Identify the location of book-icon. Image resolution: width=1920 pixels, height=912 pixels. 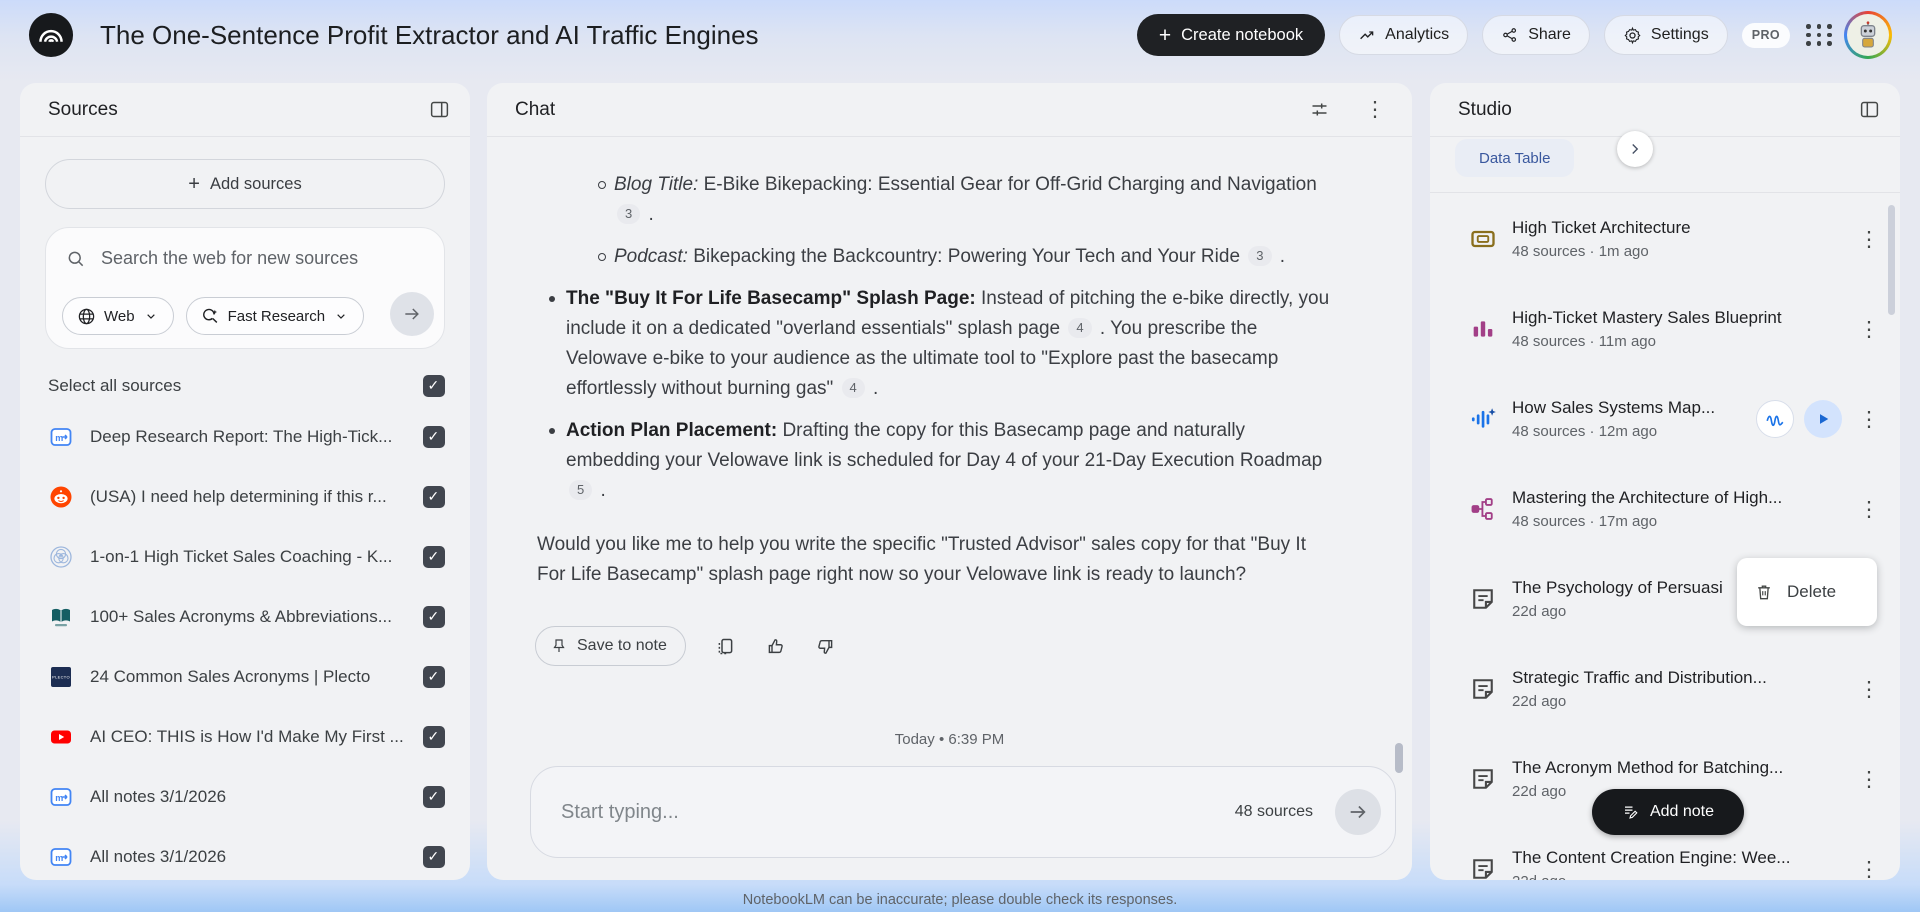
(61, 617).